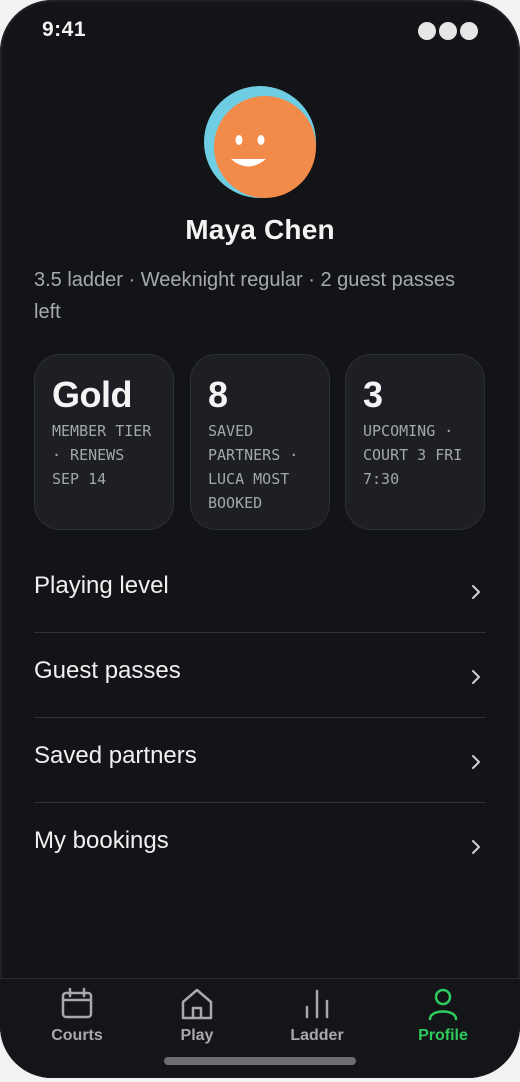  What do you see at coordinates (77, 1035) in the screenshot?
I see `tab-label: Courts` at bounding box center [77, 1035].